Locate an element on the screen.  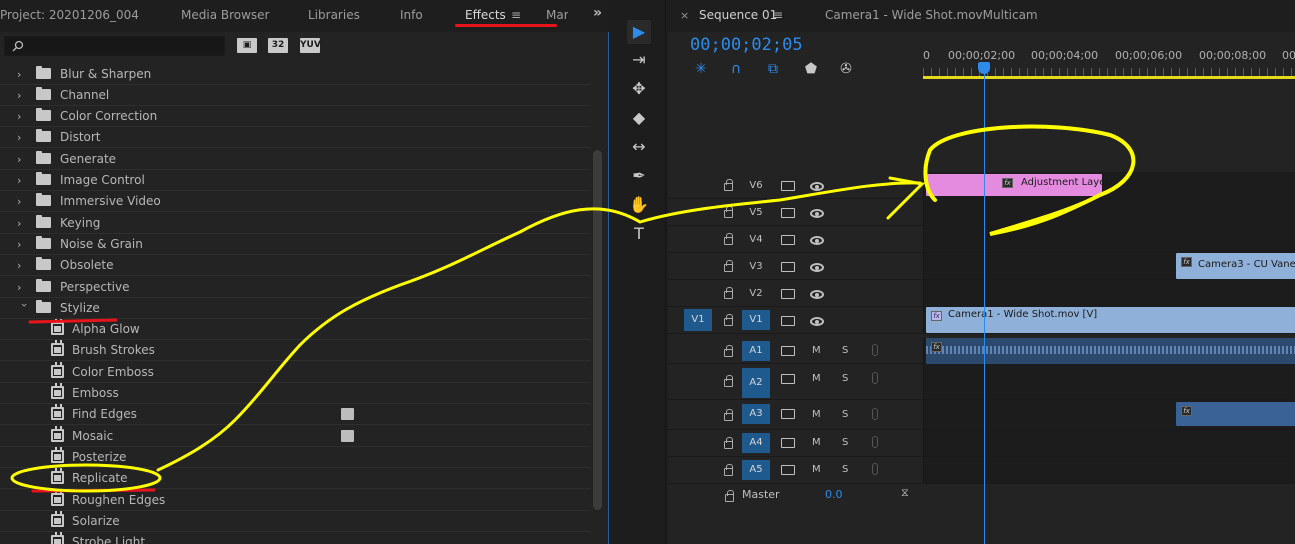
nest-icon: ✳ is located at coordinates (701, 69).